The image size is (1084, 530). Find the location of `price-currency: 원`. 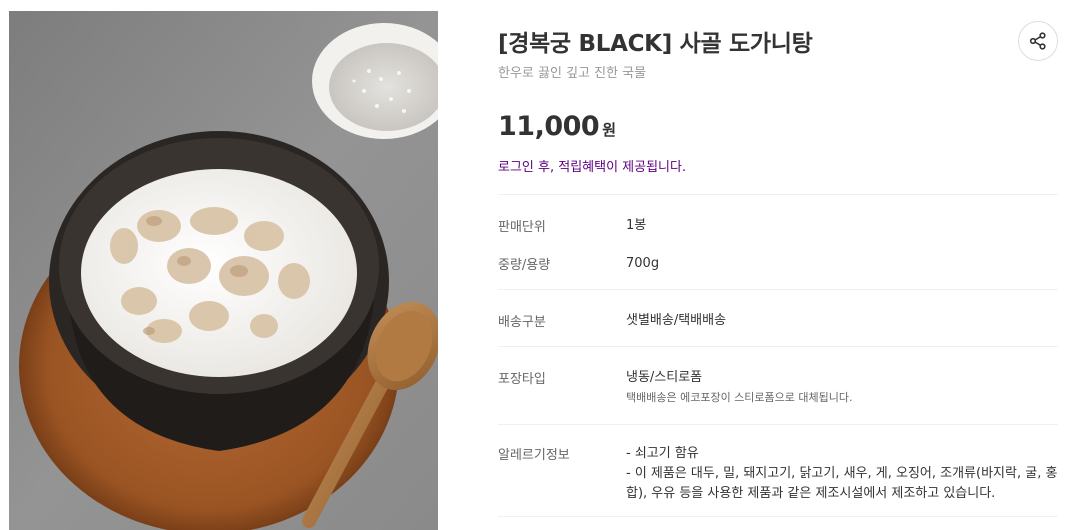

price-currency: 원 is located at coordinates (609, 130).